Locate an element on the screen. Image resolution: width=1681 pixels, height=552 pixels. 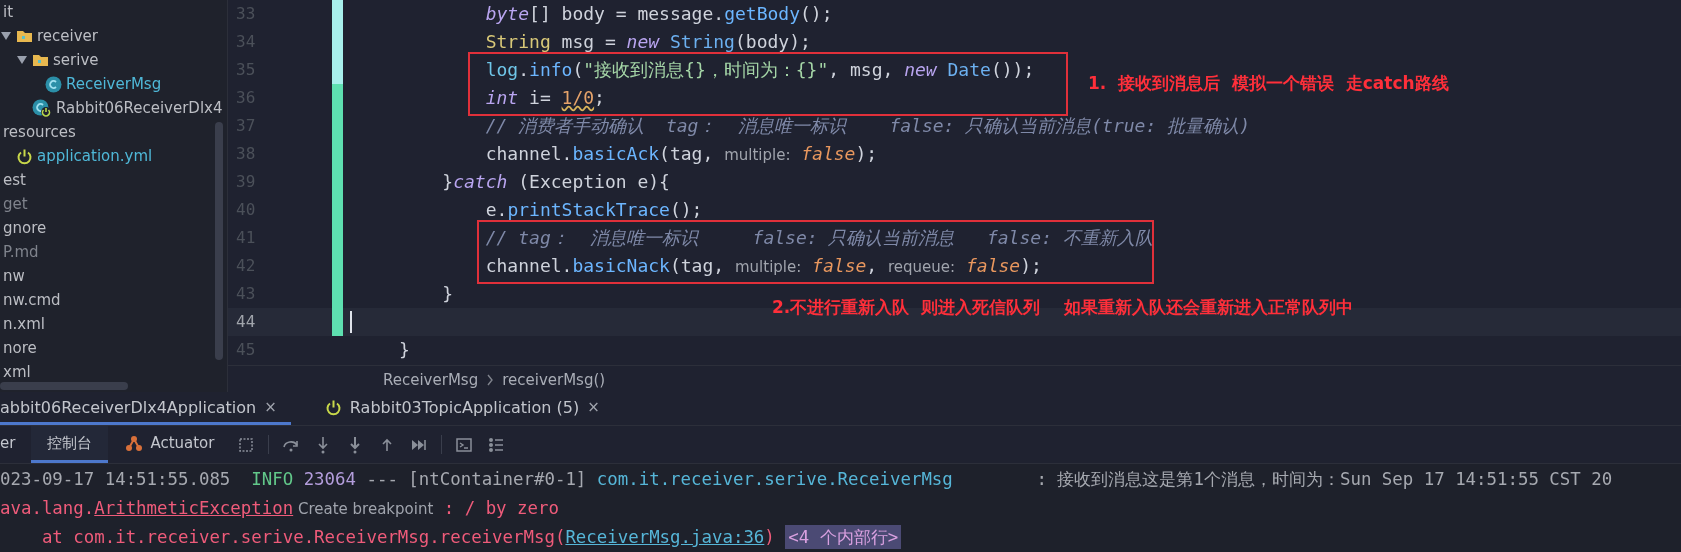
tool-tab: Actuator is located at coordinates (169, 444).